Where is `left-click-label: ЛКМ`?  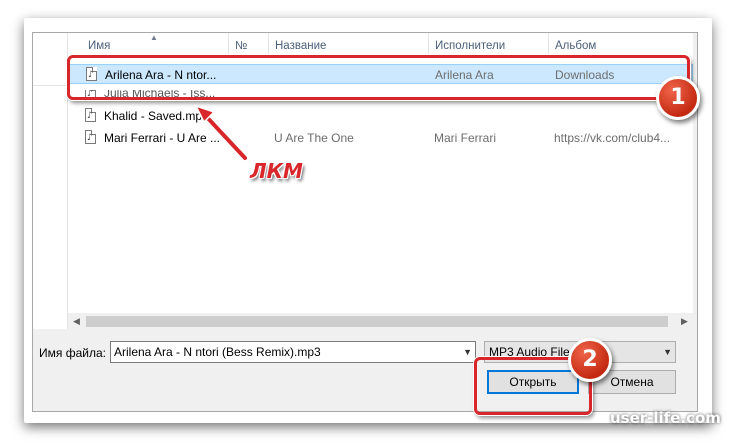 left-click-label: ЛКМ is located at coordinates (276, 171).